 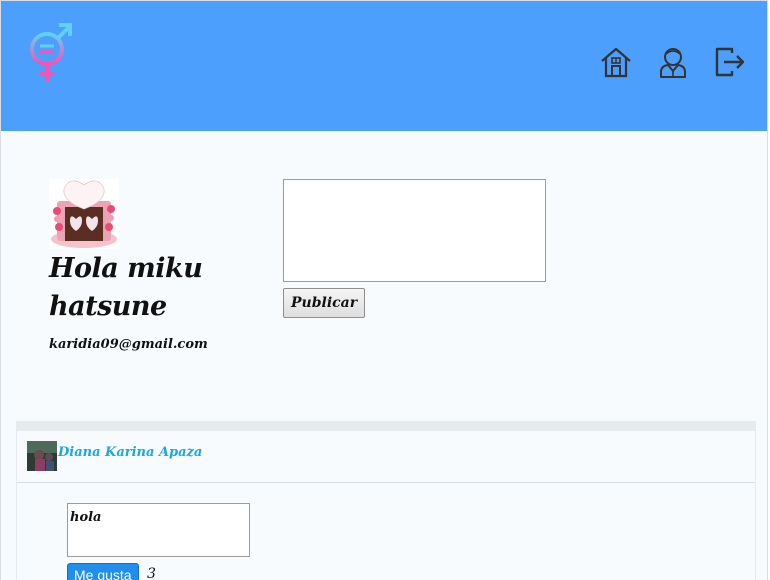 What do you see at coordinates (128, 344) in the screenshot?
I see `profile-email: karidia09@gmail.com` at bounding box center [128, 344].